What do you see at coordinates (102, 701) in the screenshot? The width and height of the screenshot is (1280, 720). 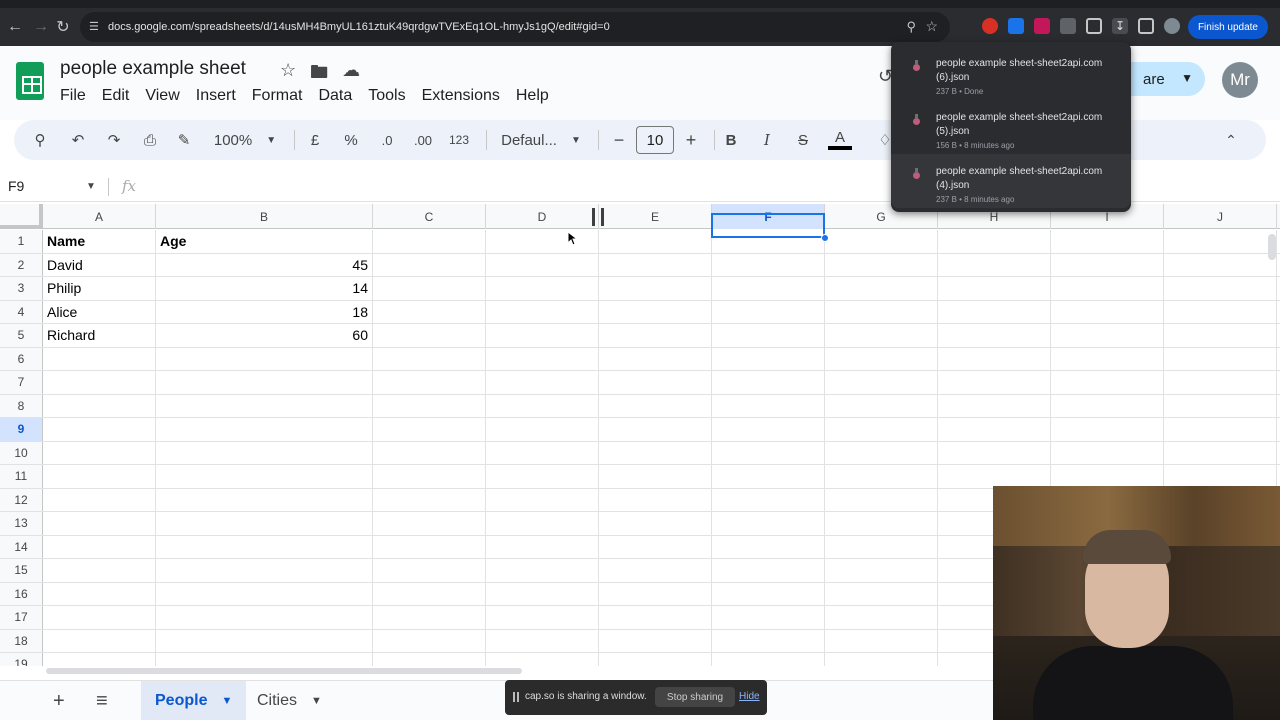 I see `all-sheets-icon: ≡` at bounding box center [102, 701].